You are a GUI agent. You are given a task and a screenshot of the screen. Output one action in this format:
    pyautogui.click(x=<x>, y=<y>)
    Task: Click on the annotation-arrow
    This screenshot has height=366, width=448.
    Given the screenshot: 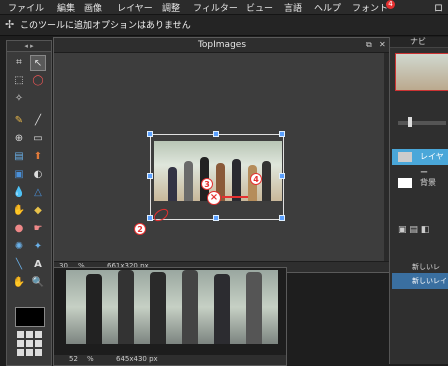 What is the action you would take?
    pyautogui.click(x=235, y=197)
    